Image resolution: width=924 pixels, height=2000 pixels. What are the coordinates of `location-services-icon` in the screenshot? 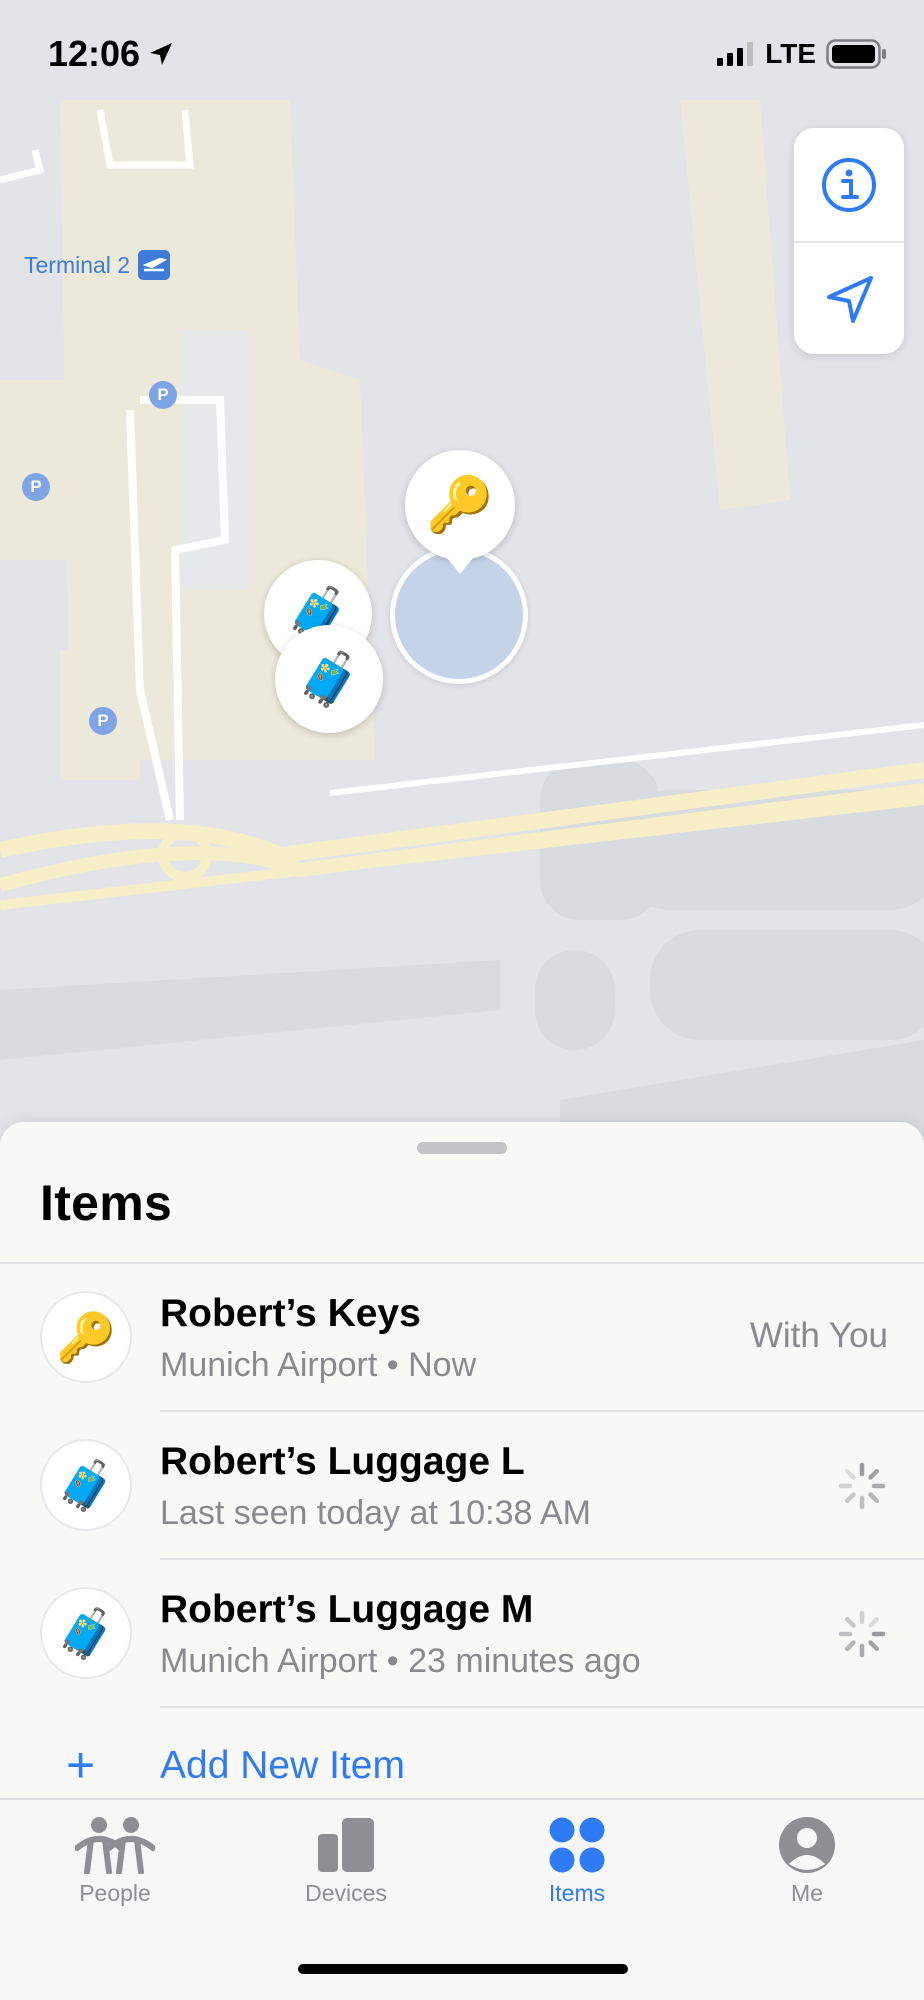 It's located at (161, 54).